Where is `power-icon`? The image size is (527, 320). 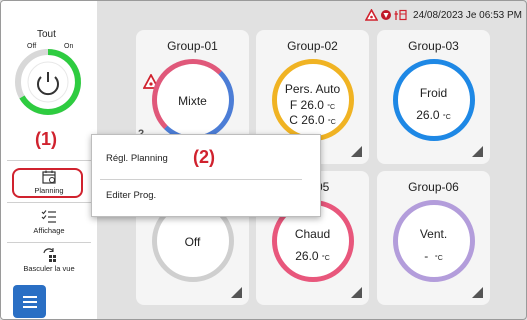
power-icon is located at coordinates (48, 82).